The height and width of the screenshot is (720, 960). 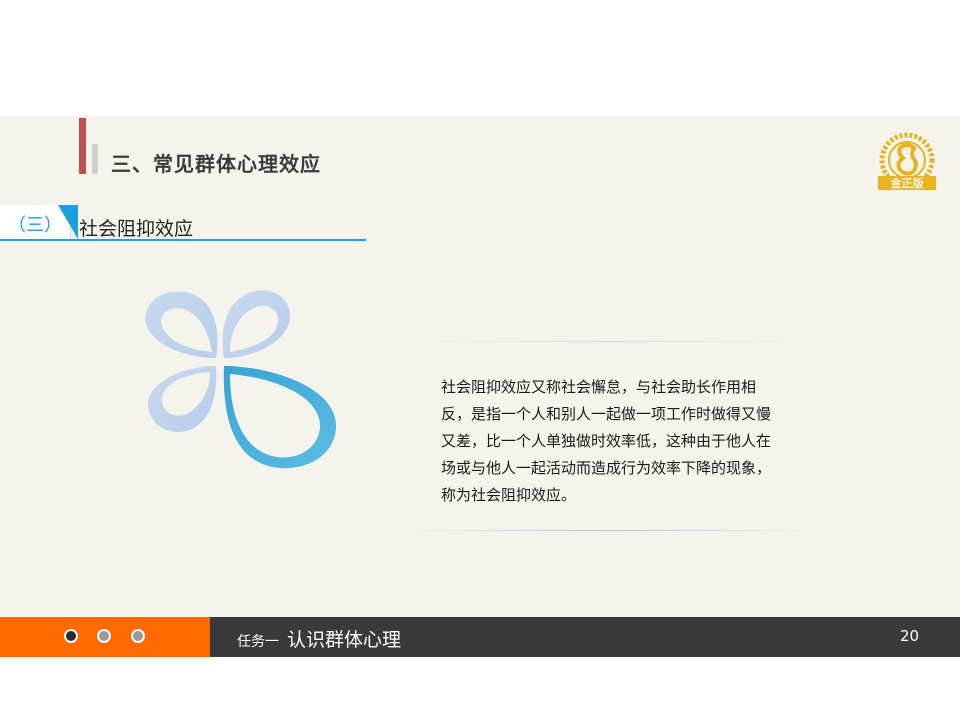 I want to click on clover-graphic, so click(x=241, y=379).